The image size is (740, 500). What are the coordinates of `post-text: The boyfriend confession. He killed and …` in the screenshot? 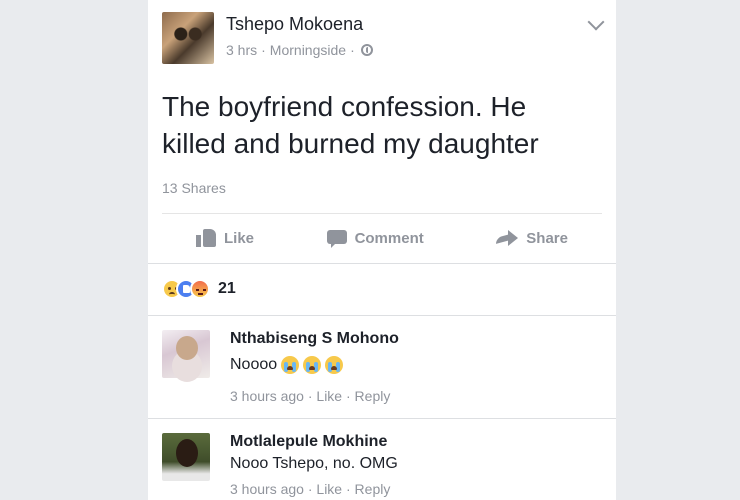 It's located at (350, 125).